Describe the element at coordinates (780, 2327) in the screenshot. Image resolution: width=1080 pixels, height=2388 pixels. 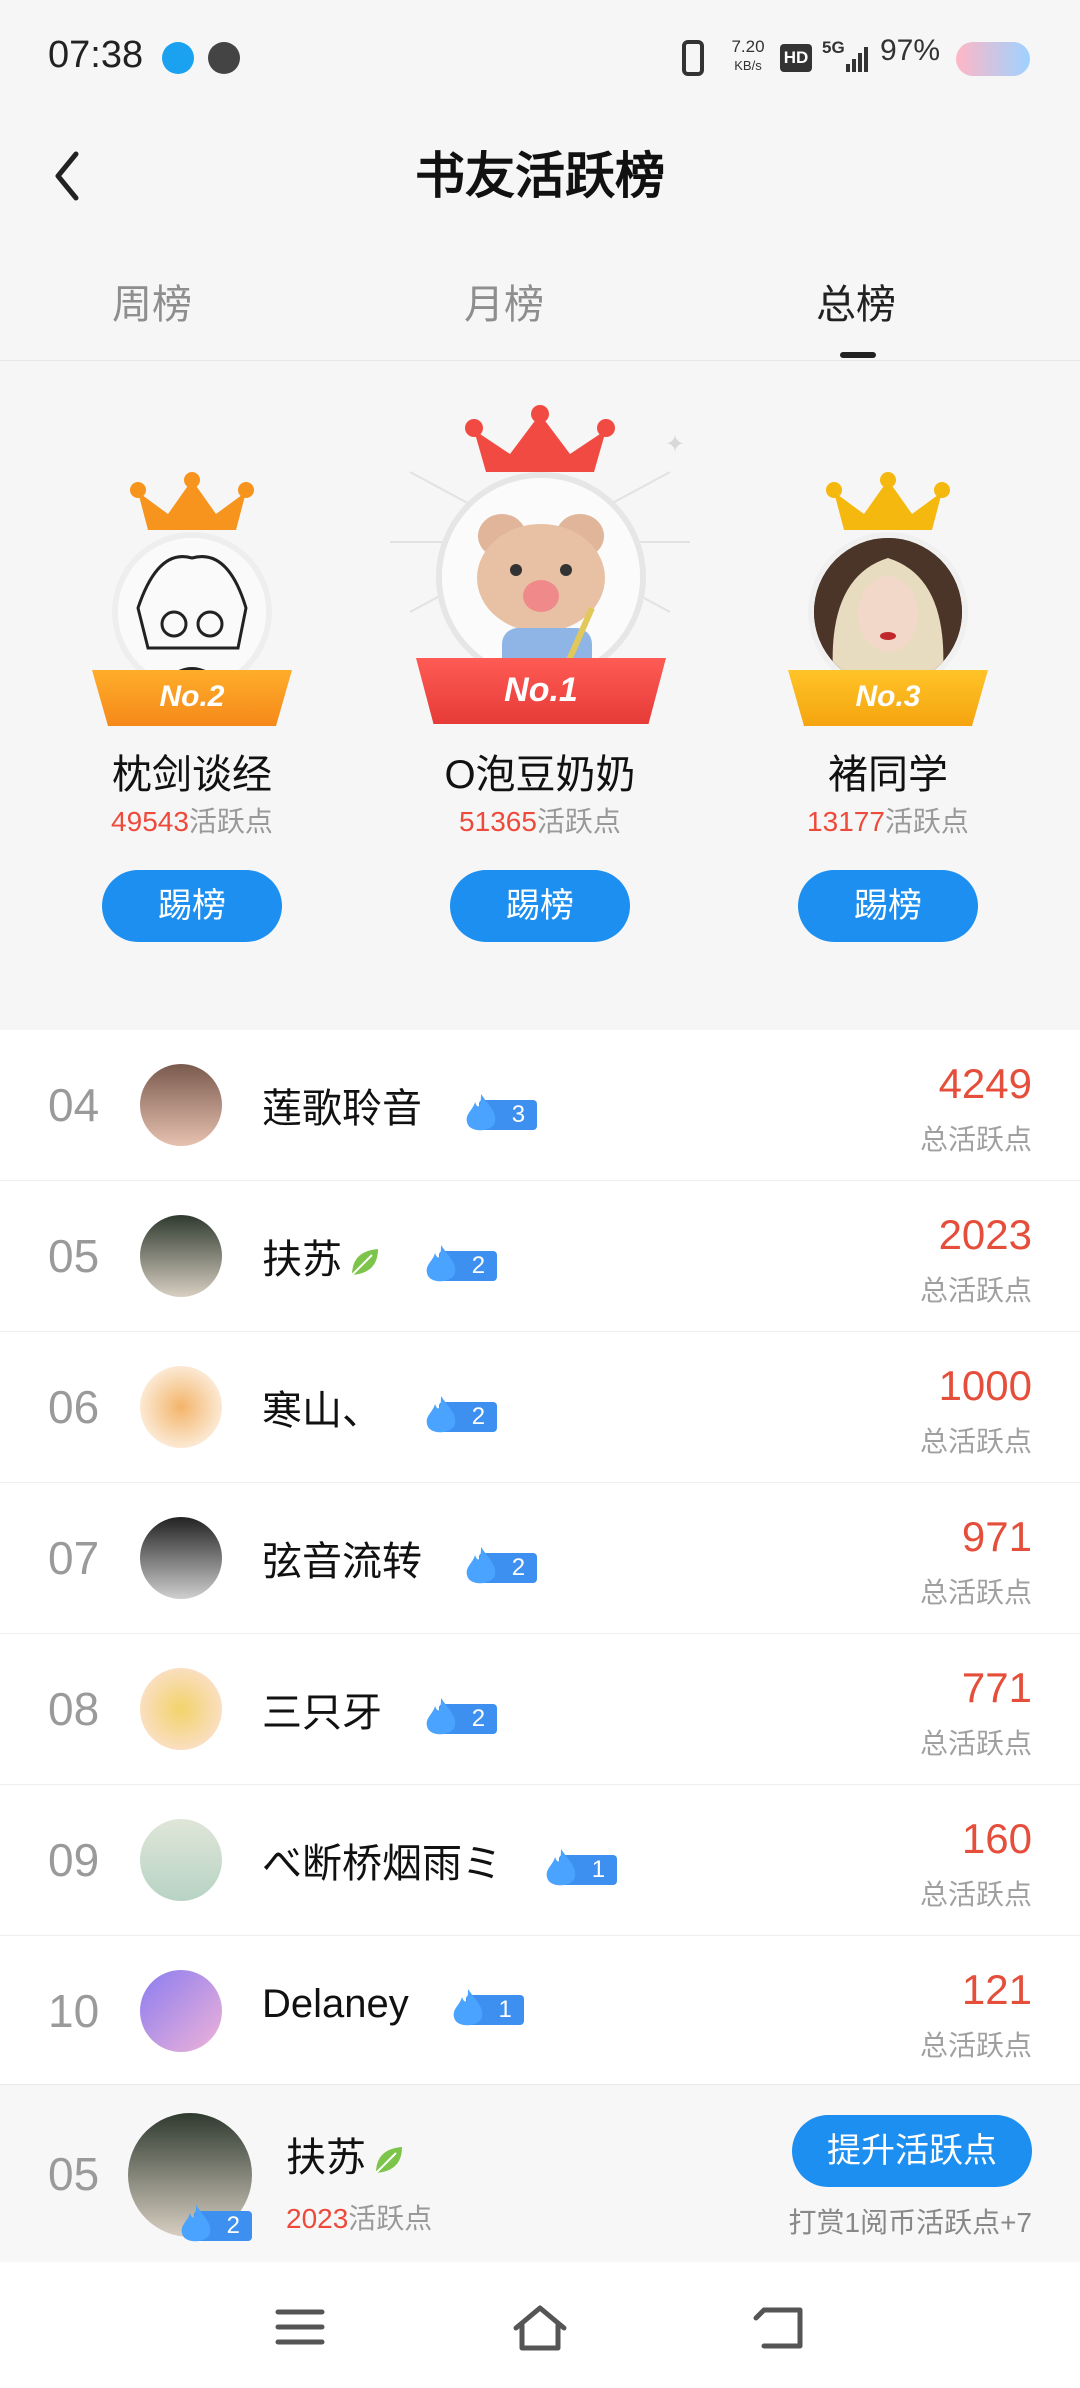
I see `back-nav-icon` at that location.